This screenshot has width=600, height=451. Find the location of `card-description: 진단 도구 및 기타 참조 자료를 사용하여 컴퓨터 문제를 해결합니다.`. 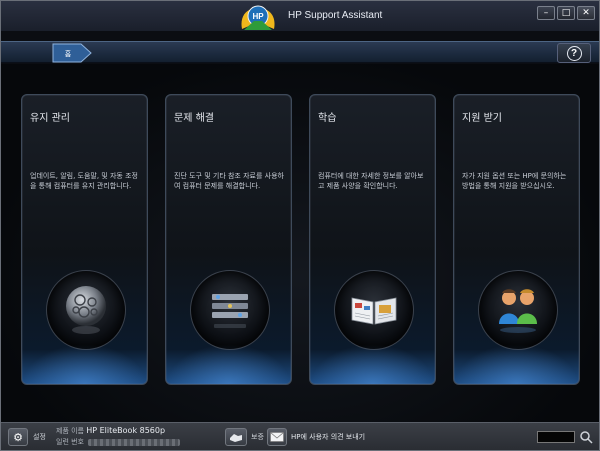

card-description: 진단 도구 및 기타 참조 자료를 사용하여 컴퓨터 문제를 해결합니다. is located at coordinates (229, 181).